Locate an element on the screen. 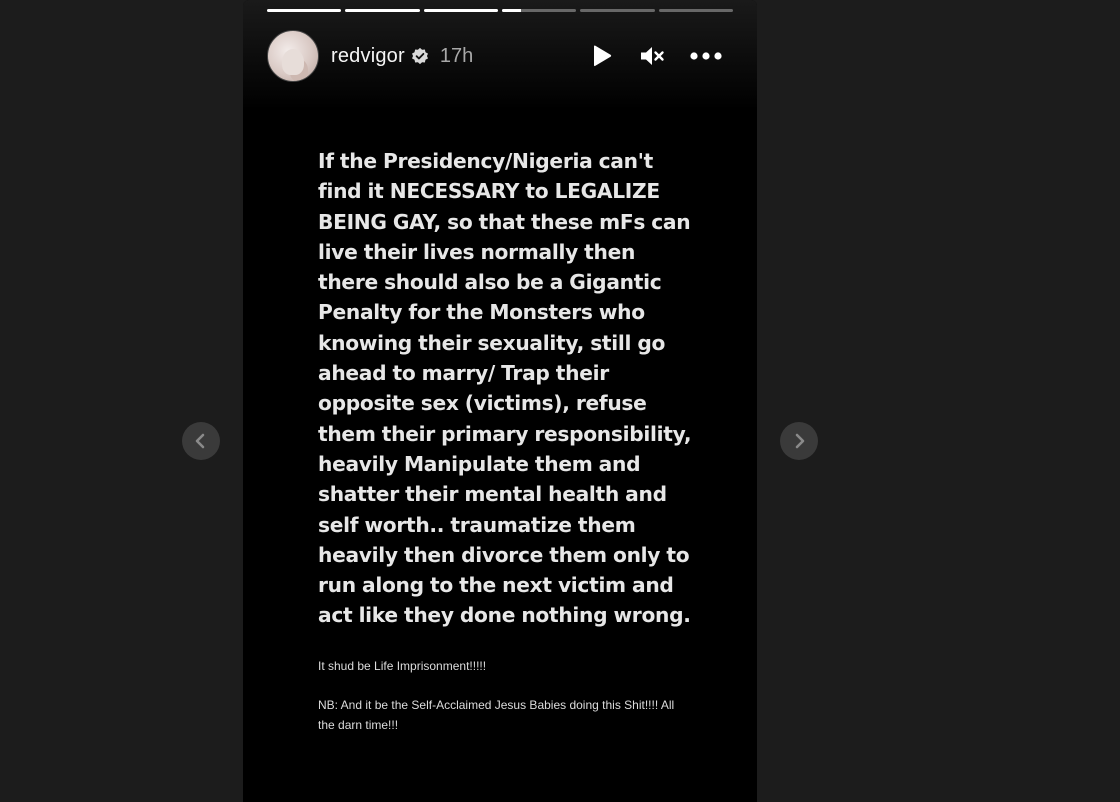 The image size is (1120, 802). story-caption-line: It shud be Life Imprisonment!!!!! is located at coordinates (402, 665).